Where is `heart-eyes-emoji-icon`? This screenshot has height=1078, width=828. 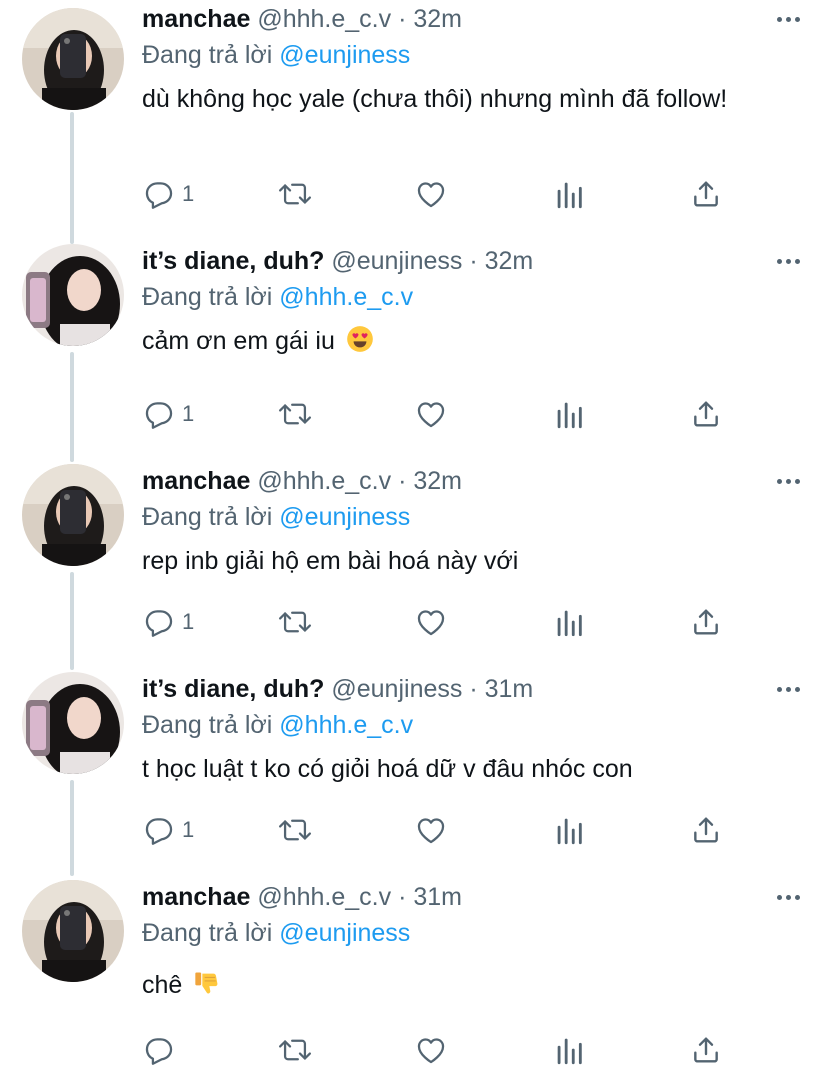 heart-eyes-emoji-icon is located at coordinates (360, 343).